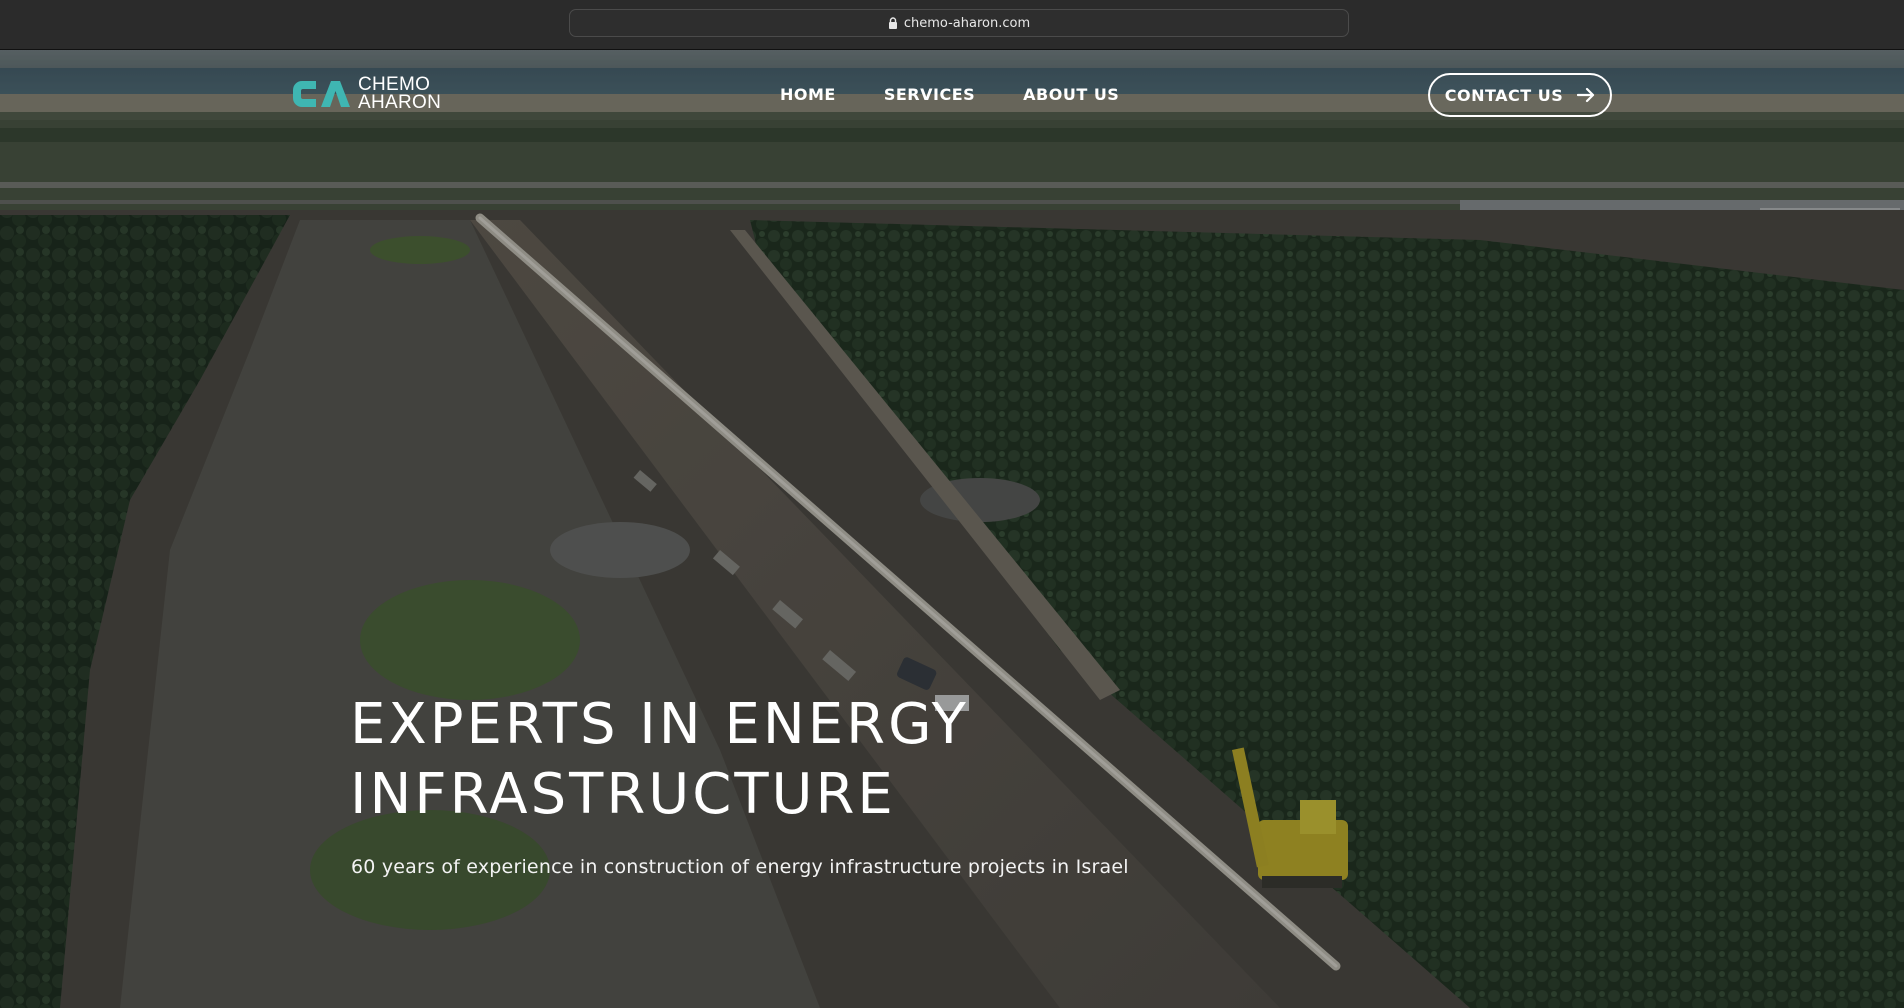  What do you see at coordinates (929, 94) in the screenshot?
I see `nav-services: SERVICES` at bounding box center [929, 94].